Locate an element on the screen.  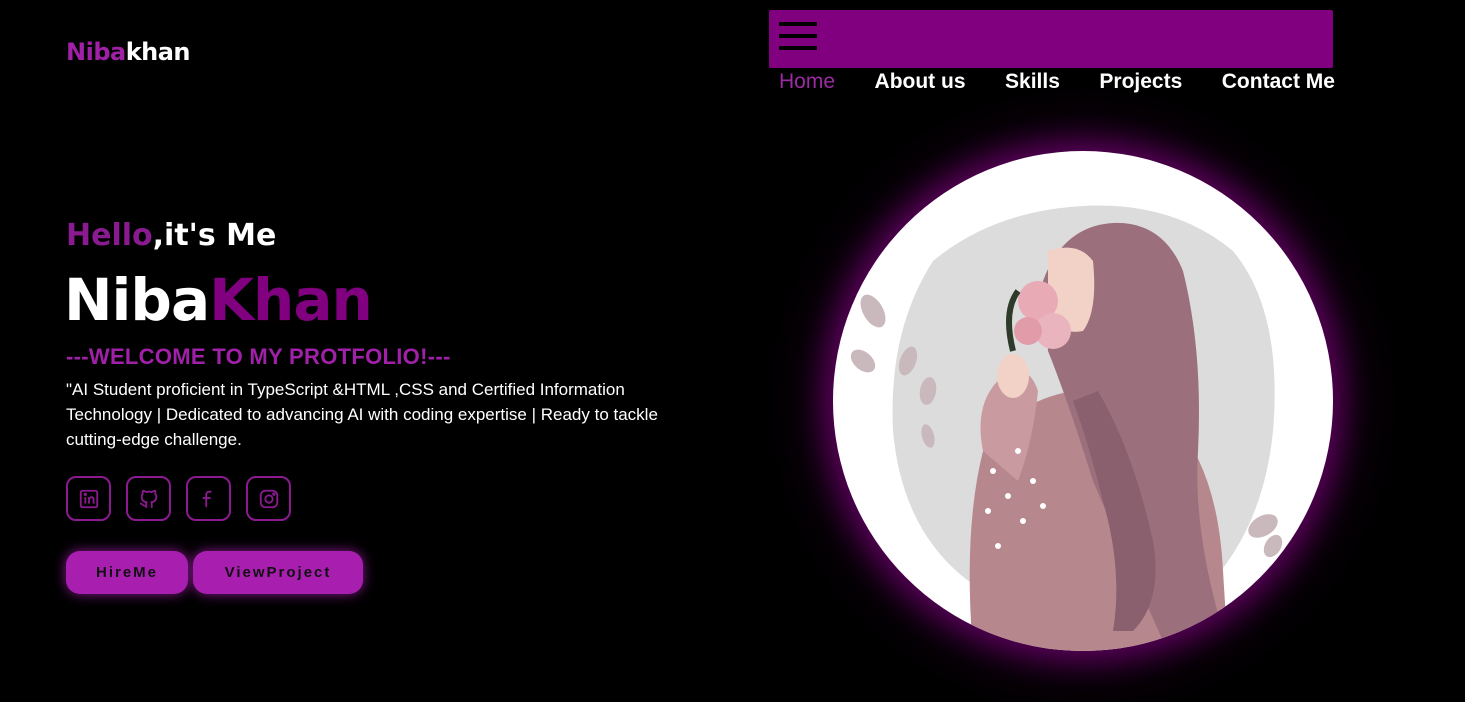
instagram-icon is located at coordinates (268, 498).